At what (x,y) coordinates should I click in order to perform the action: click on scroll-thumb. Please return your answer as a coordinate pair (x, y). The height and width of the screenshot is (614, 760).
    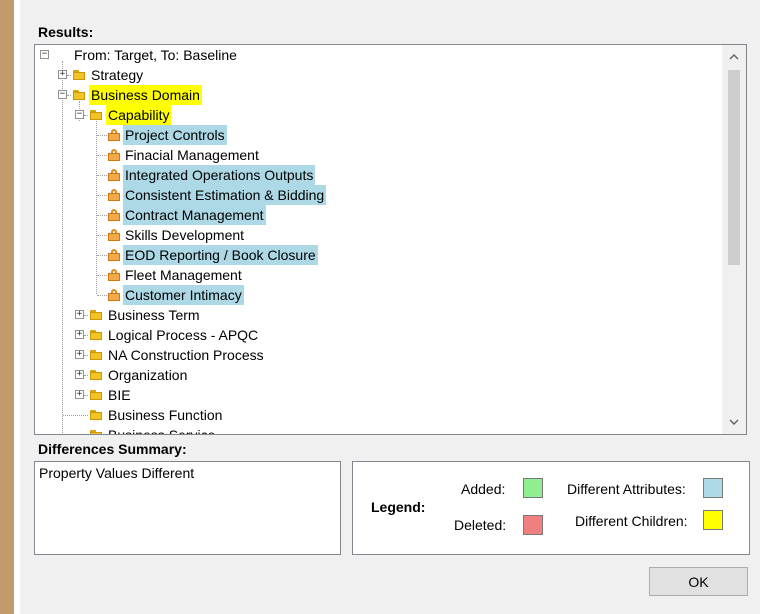
    Looking at the image, I should click on (734, 167).